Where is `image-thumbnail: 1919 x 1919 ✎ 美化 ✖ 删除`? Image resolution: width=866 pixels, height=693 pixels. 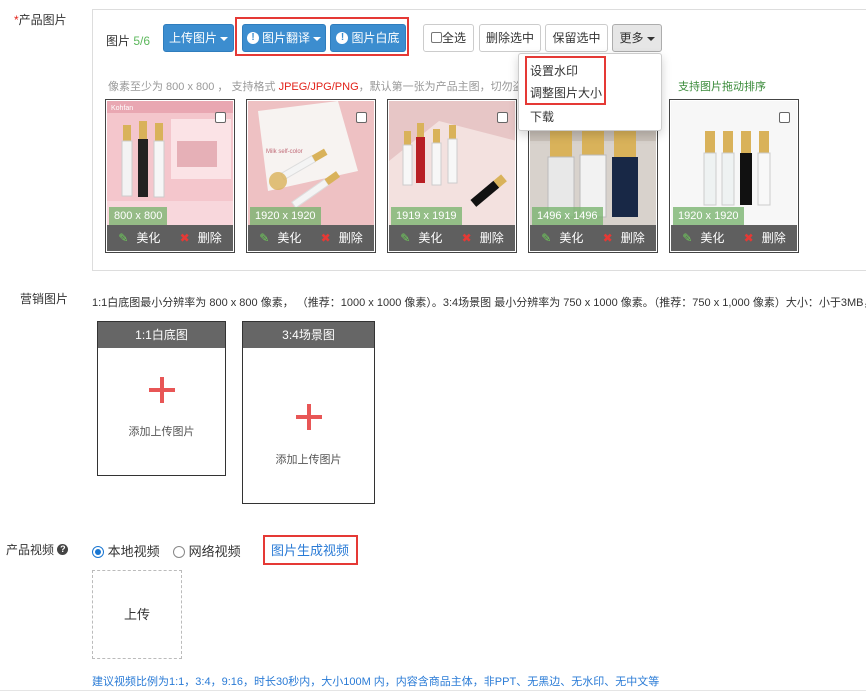
image-thumbnail: 1919 x 1919 ✎ 美化 ✖ 删除 is located at coordinates (452, 176).